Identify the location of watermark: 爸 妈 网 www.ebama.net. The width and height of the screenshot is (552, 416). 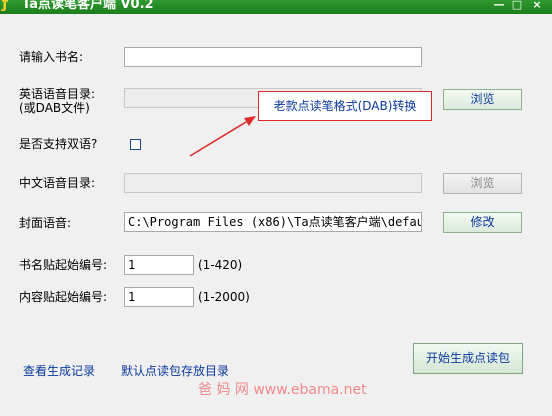
(282, 390).